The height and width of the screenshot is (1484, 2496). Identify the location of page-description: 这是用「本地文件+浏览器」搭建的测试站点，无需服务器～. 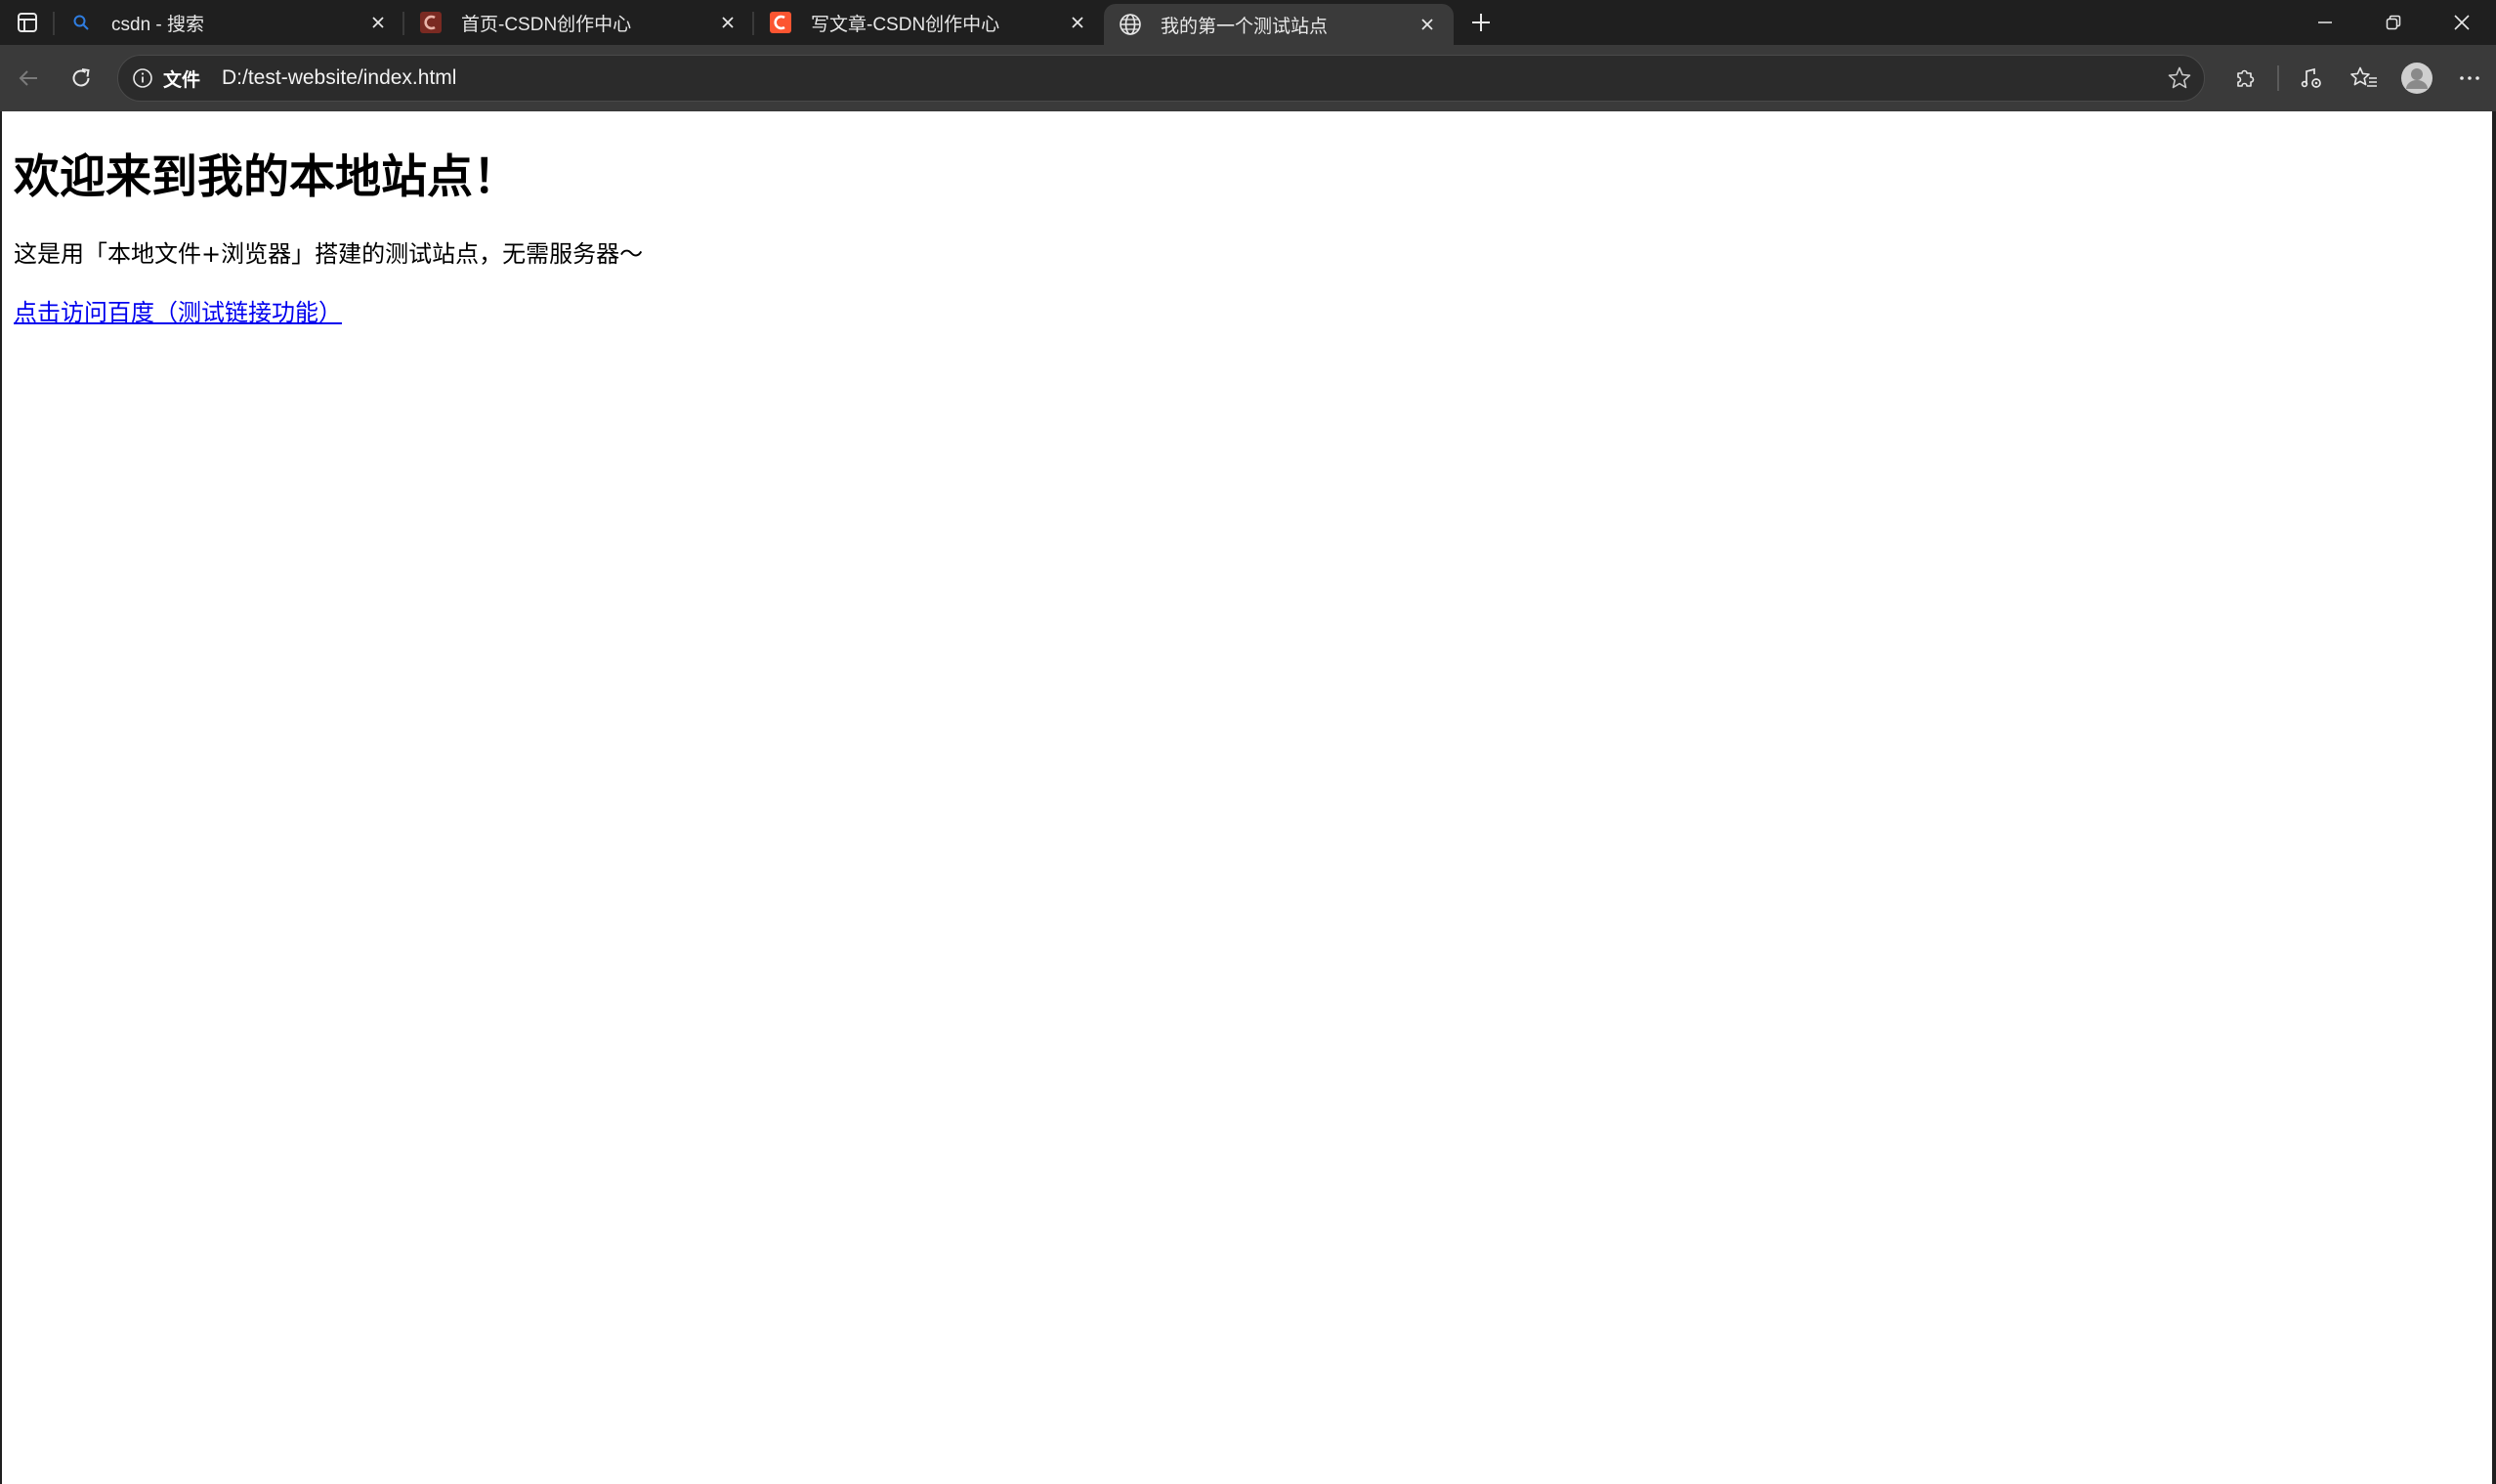
(329, 254).